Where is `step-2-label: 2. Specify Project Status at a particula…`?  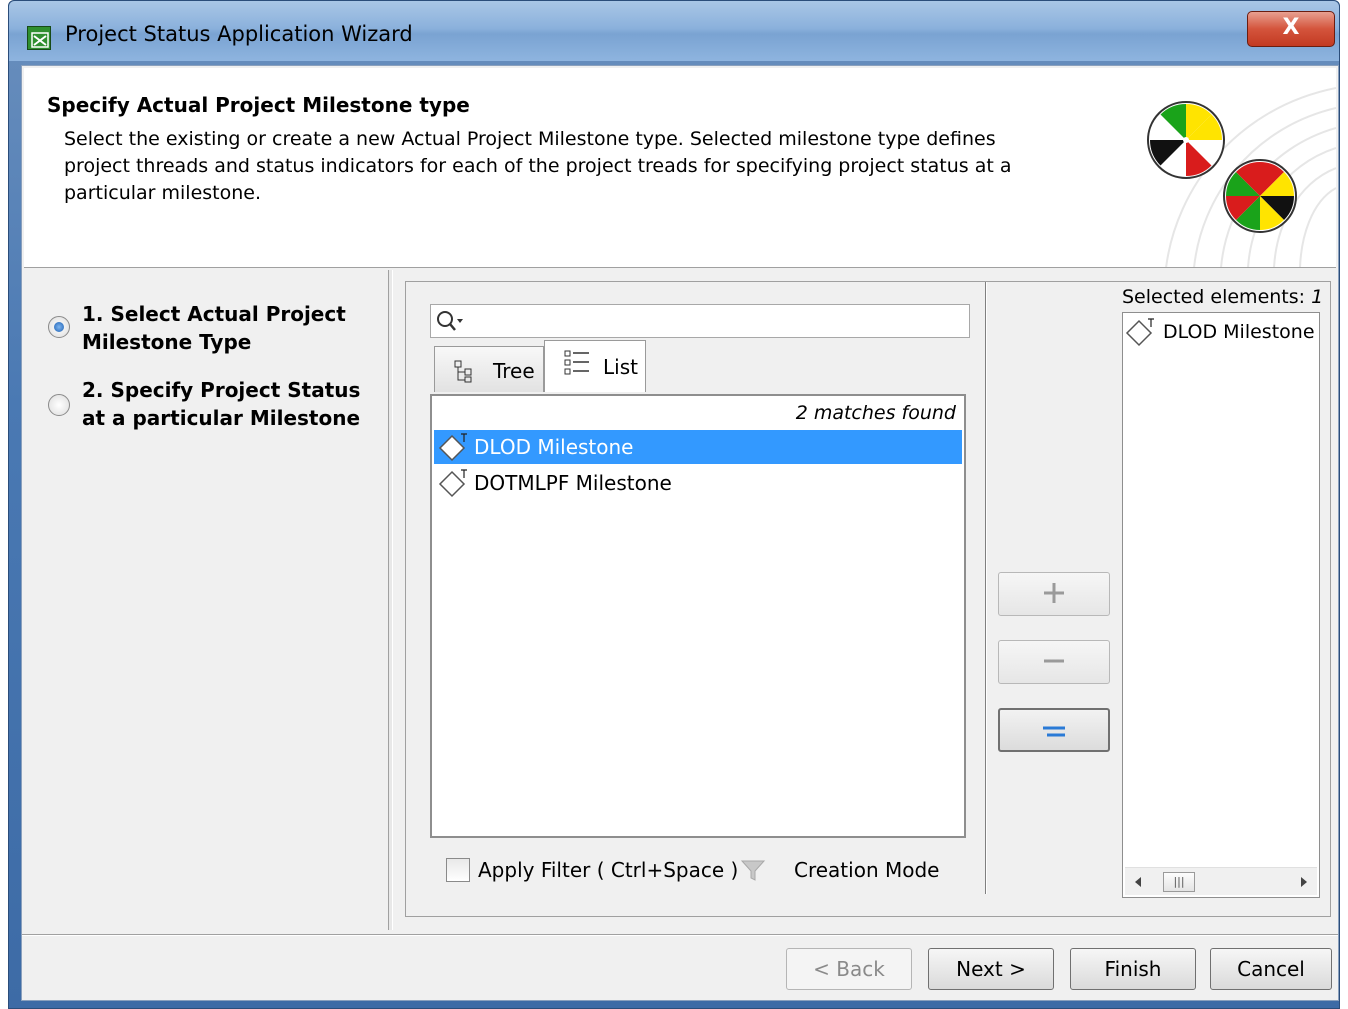
step-2-label: 2. Specify Project Status at a particula… is located at coordinates (221, 404).